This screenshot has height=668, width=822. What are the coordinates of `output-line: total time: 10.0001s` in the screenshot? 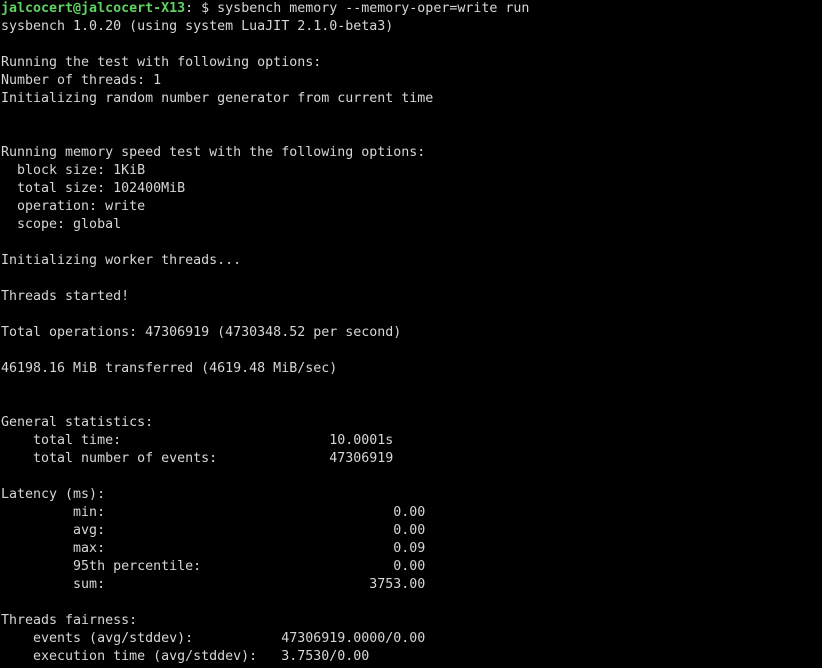 It's located at (197, 440).